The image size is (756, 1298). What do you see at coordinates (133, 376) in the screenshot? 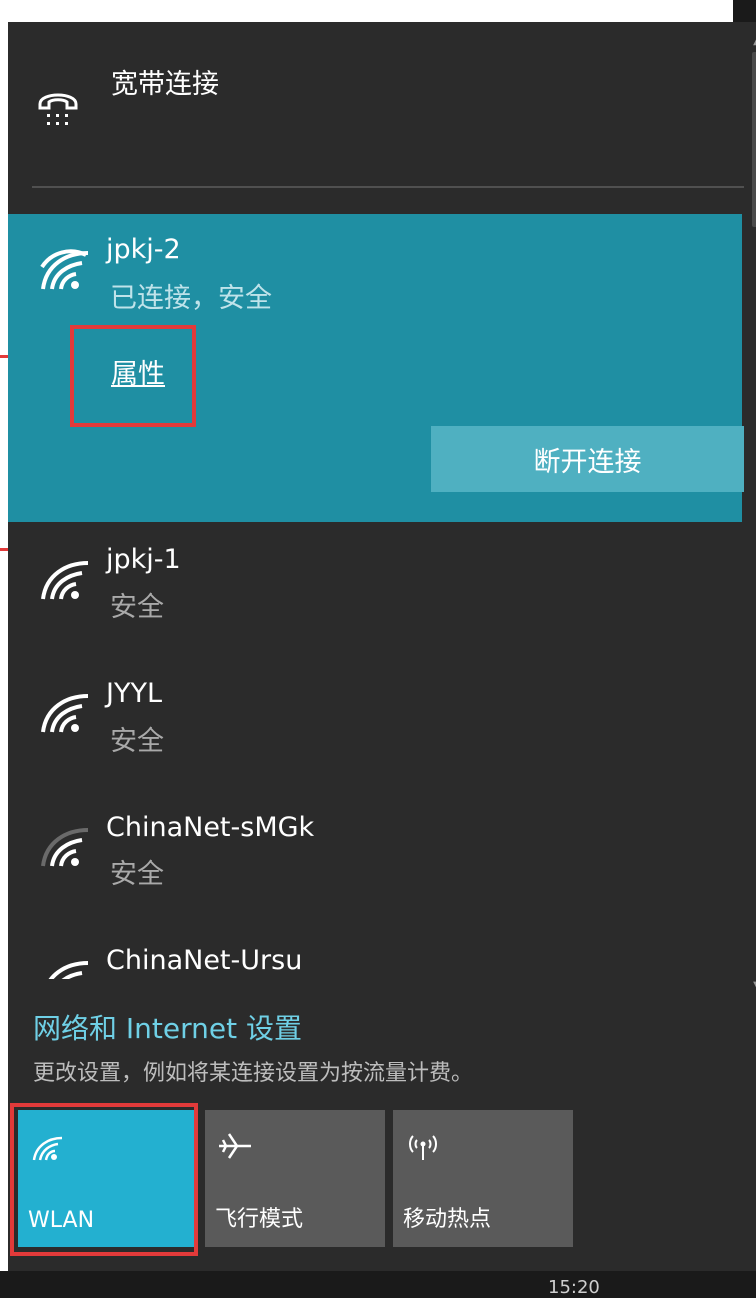
I see `highlight-box-properties` at bounding box center [133, 376].